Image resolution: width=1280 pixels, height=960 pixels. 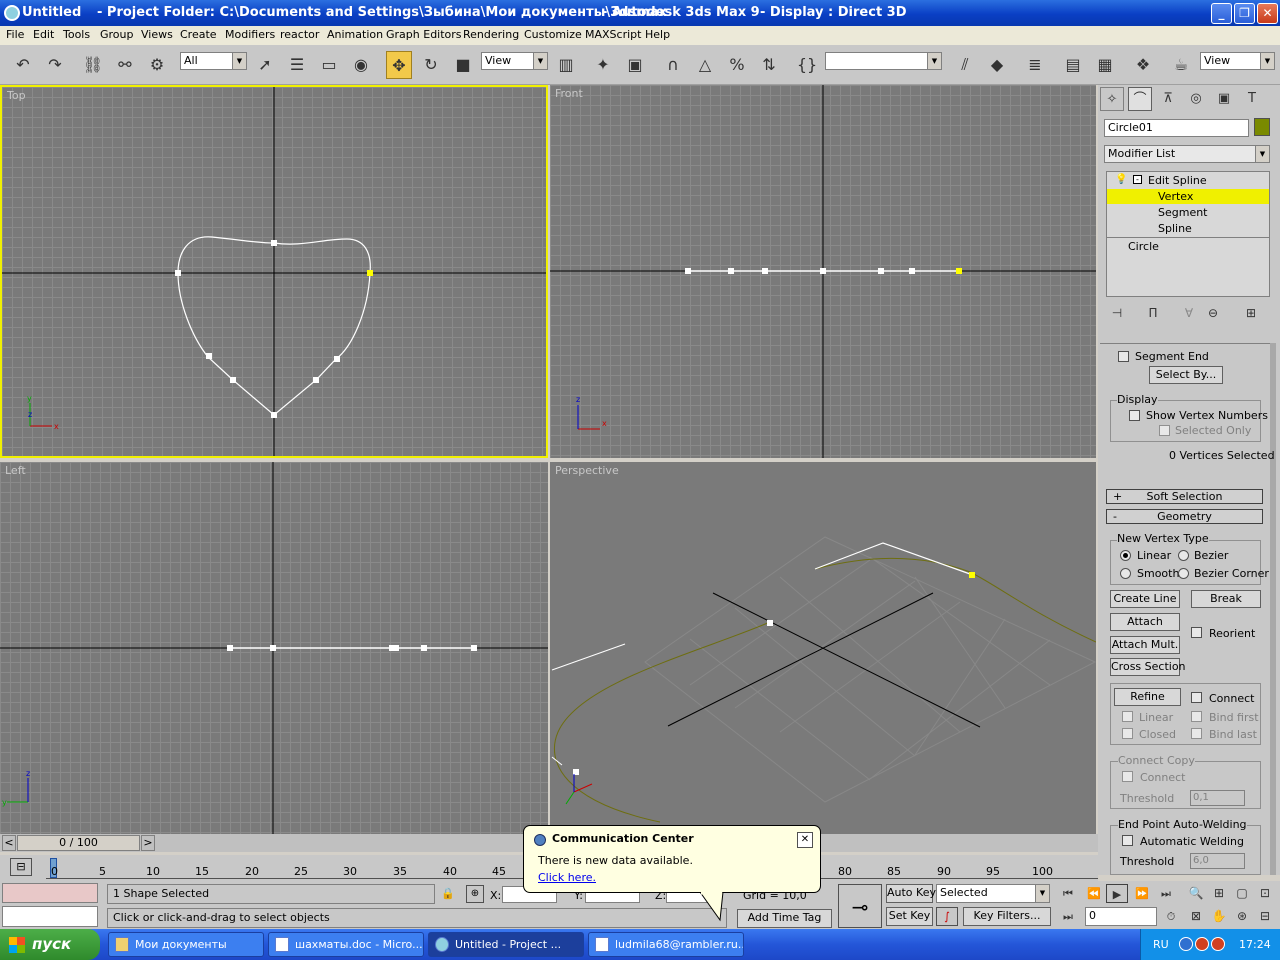 I want to click on angle-snap-icon: △, so click(x=705, y=65).